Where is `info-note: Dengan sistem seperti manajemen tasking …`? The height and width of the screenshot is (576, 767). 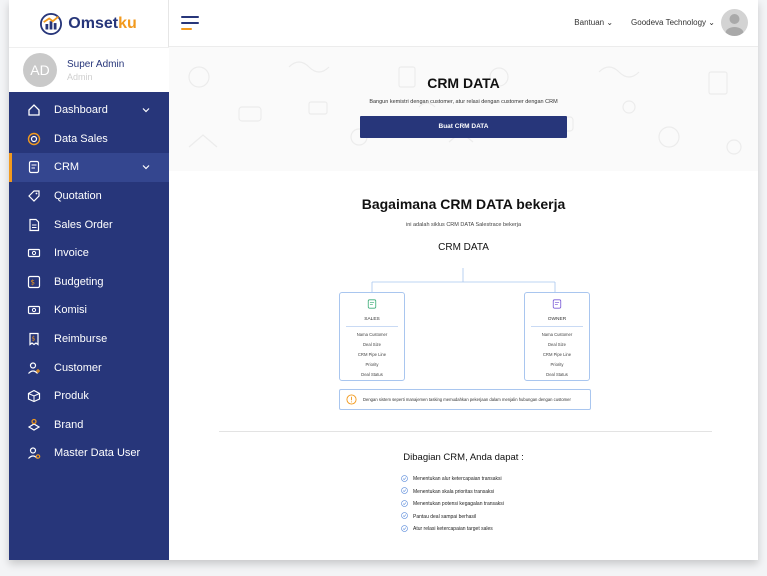 info-note: Dengan sistem seperti manajemen tasking … is located at coordinates (465, 399).